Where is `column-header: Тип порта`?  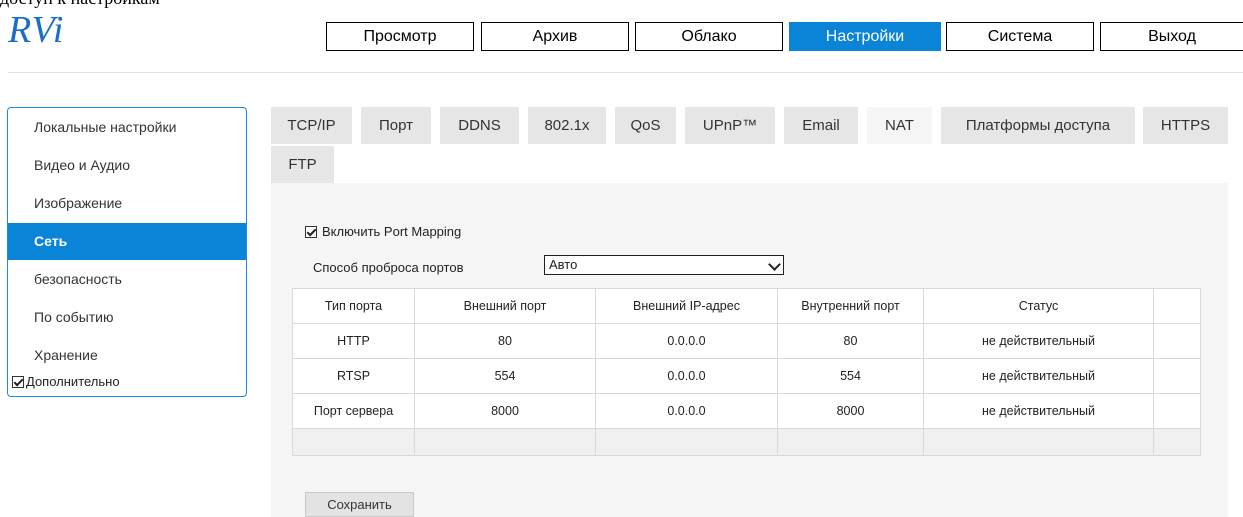 column-header: Тип порта is located at coordinates (353, 306).